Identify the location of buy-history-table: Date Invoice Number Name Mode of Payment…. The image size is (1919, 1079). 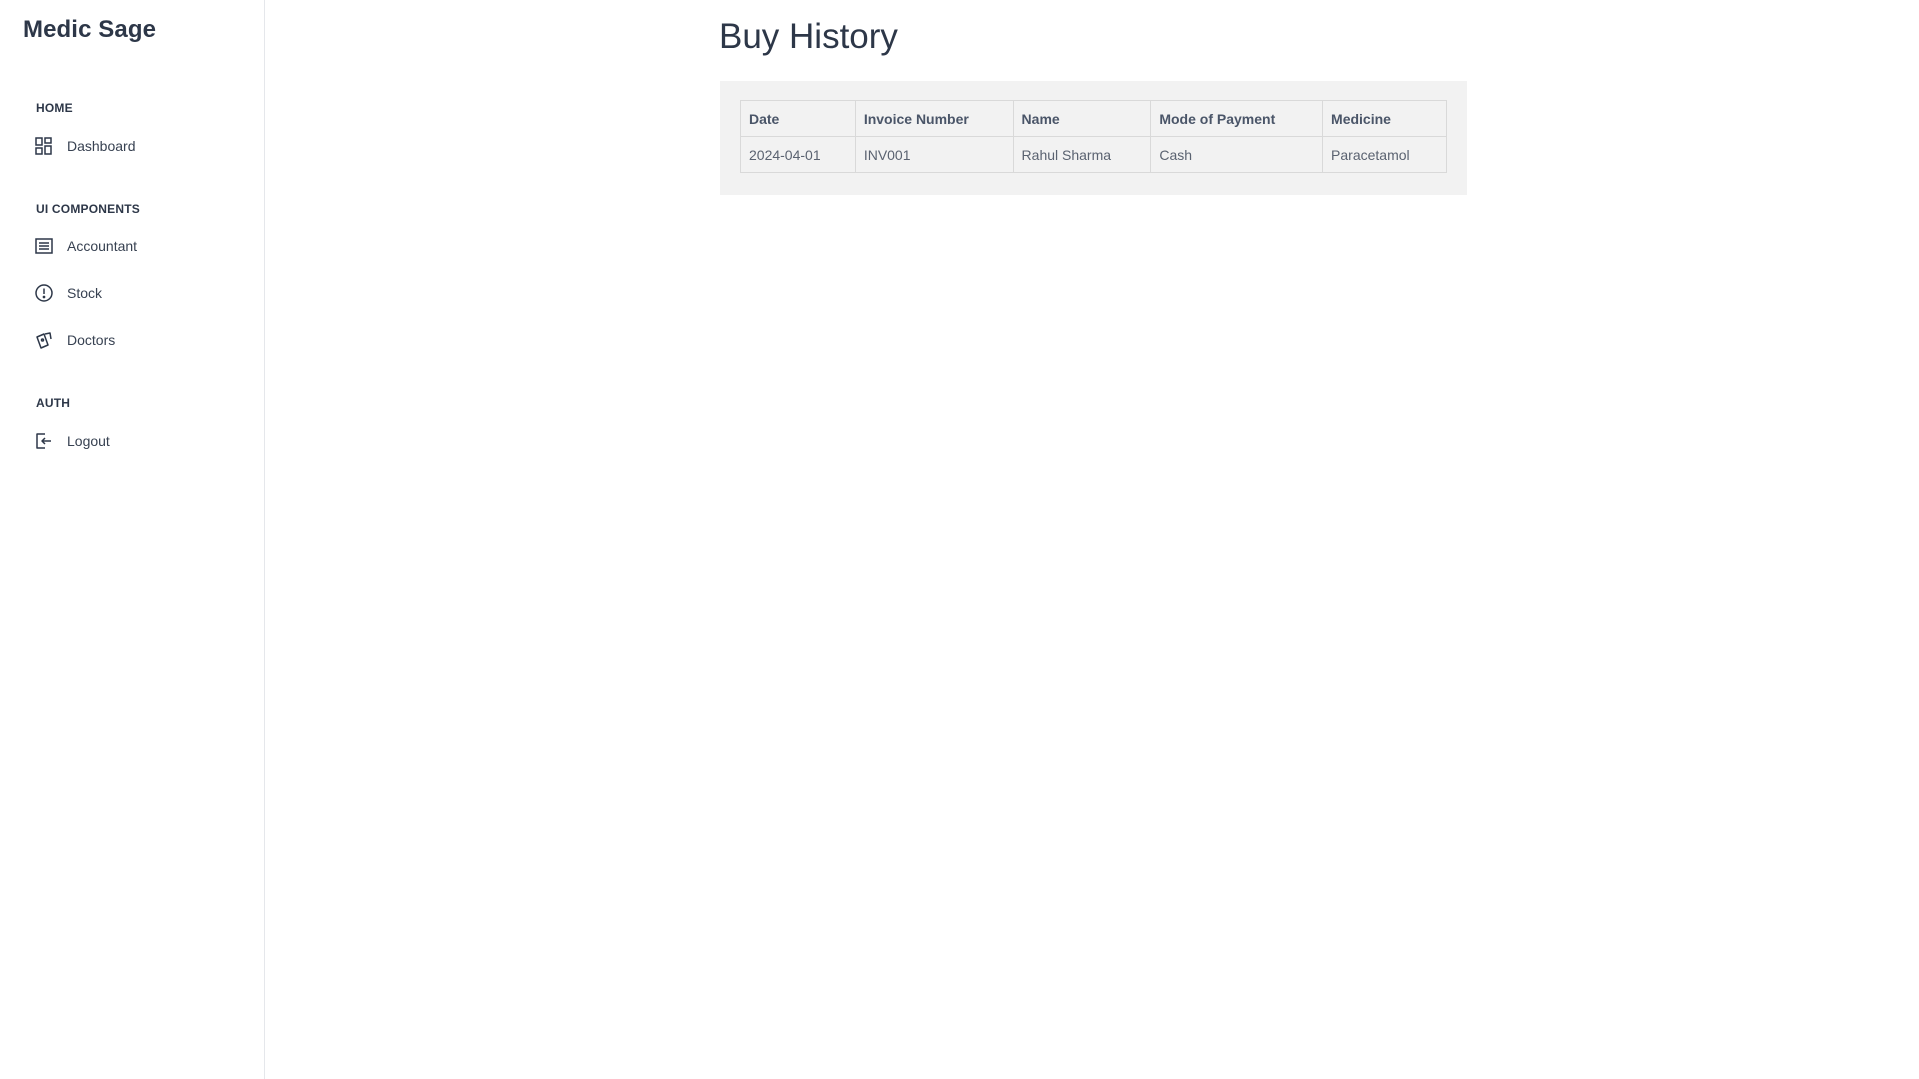
(1093, 136).